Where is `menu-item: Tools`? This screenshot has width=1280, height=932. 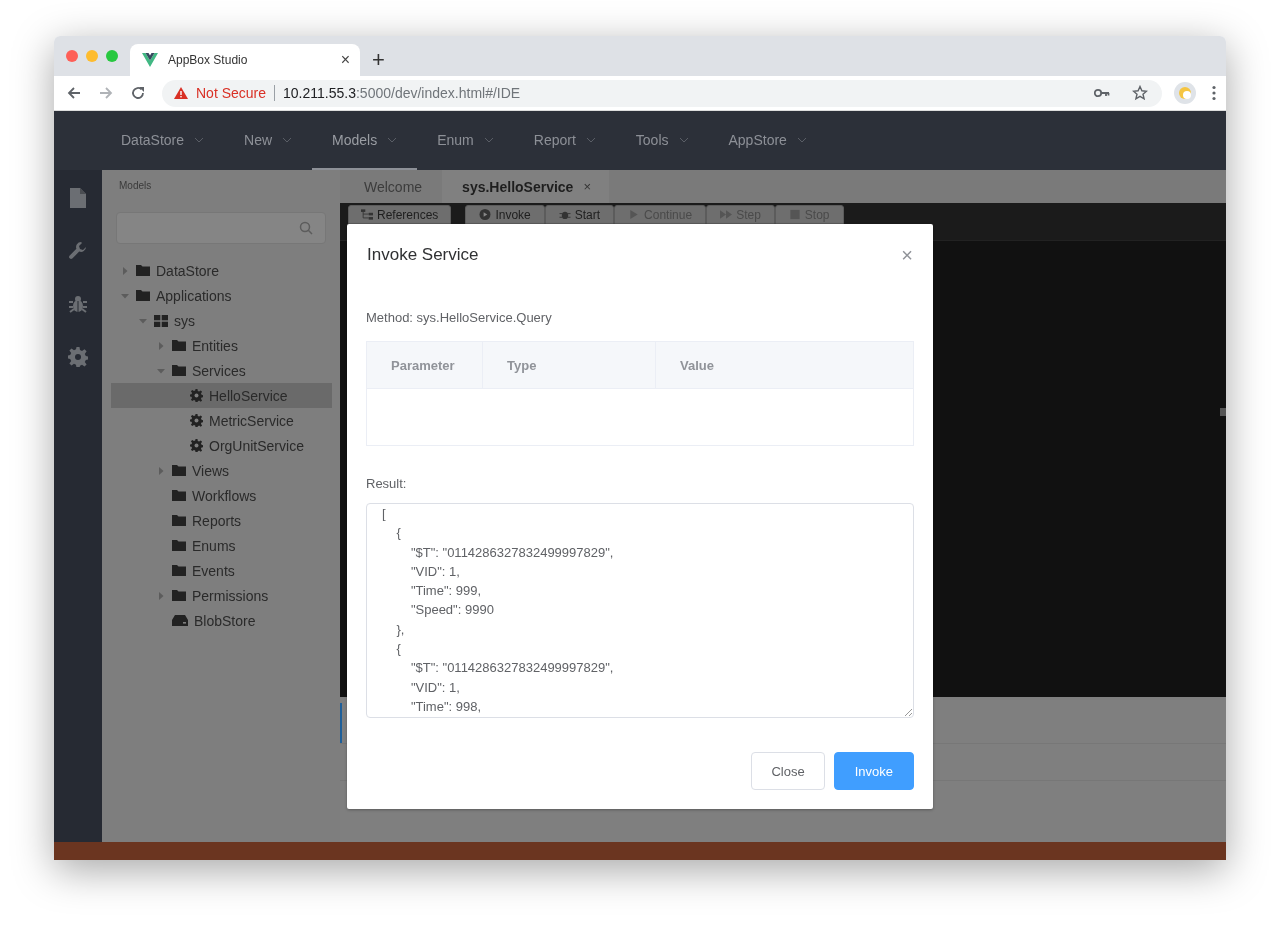
menu-item: Tools is located at coordinates (662, 140).